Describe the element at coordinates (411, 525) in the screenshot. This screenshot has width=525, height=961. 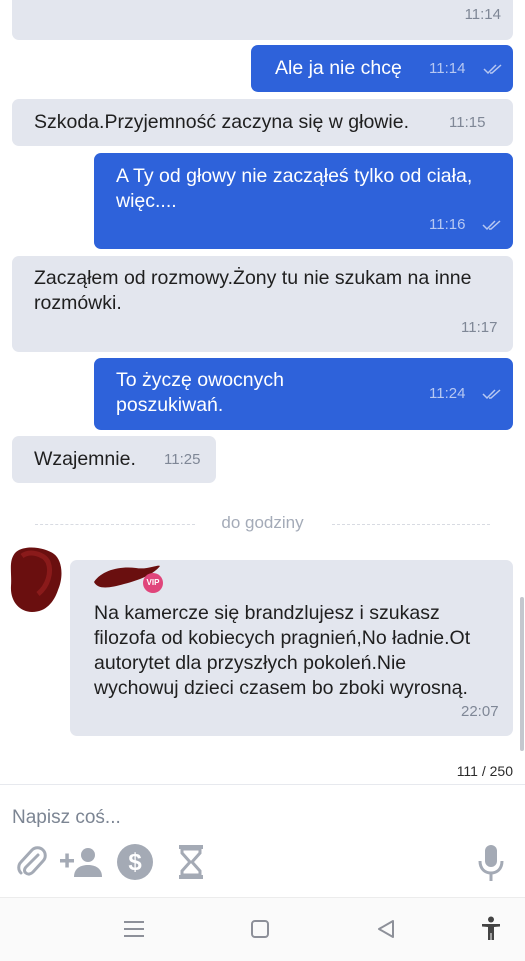
I see `separator-line-right` at that location.